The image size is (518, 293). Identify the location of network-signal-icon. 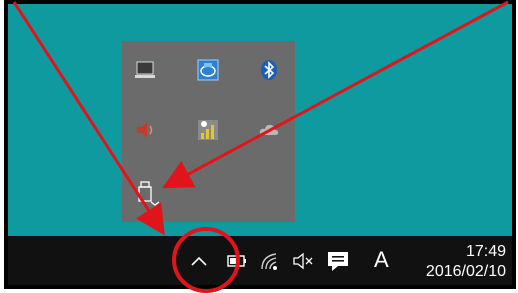
(208, 130).